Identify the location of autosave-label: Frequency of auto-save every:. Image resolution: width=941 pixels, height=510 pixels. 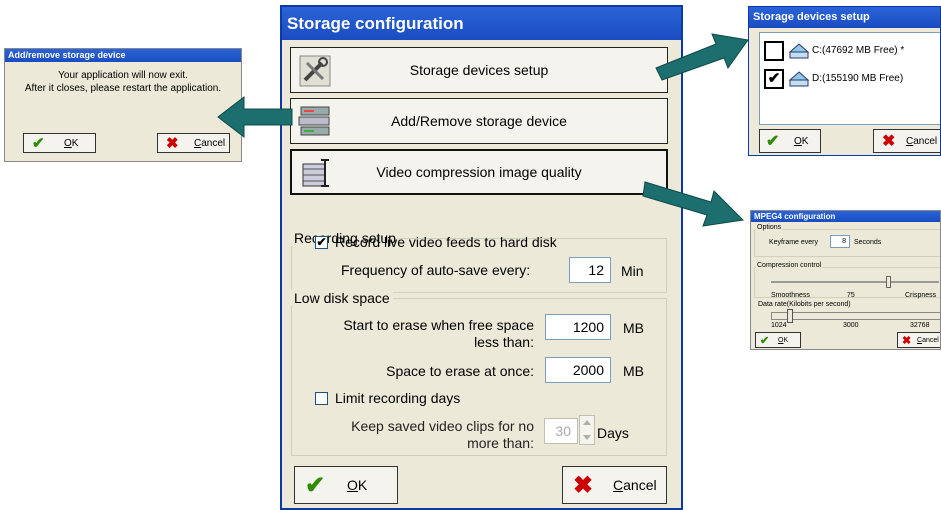
(436, 270).